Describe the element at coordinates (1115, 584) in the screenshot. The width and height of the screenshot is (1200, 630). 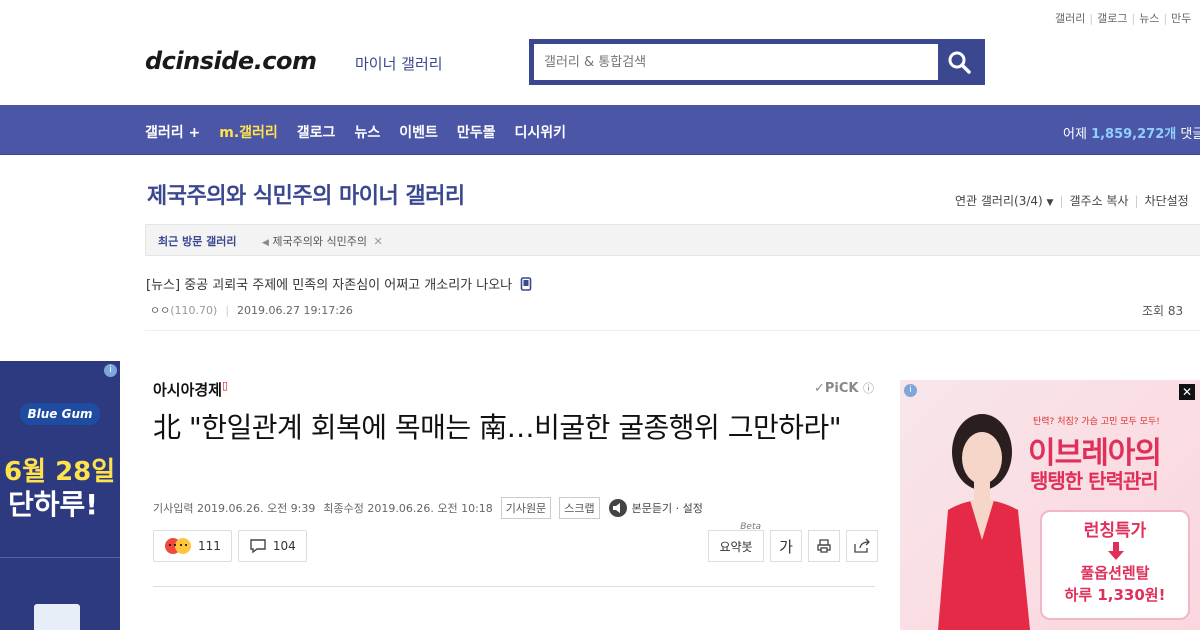
I see `ad-promo-price: 풀옵션렌탈 하루 1,330원!` at that location.